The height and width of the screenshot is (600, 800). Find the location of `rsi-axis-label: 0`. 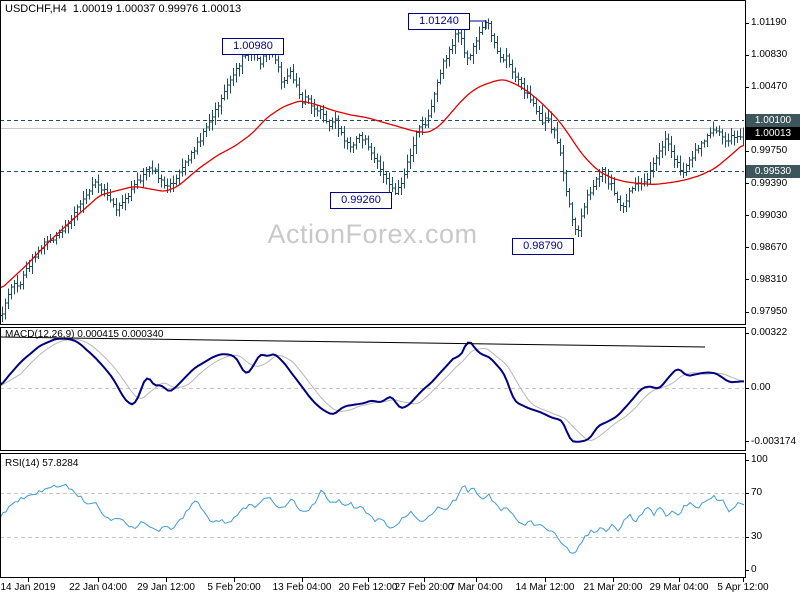

rsi-axis-label: 0 is located at coordinates (754, 569).